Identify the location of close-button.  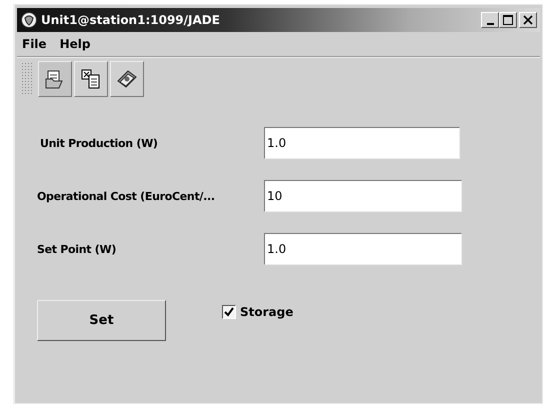
(528, 20).